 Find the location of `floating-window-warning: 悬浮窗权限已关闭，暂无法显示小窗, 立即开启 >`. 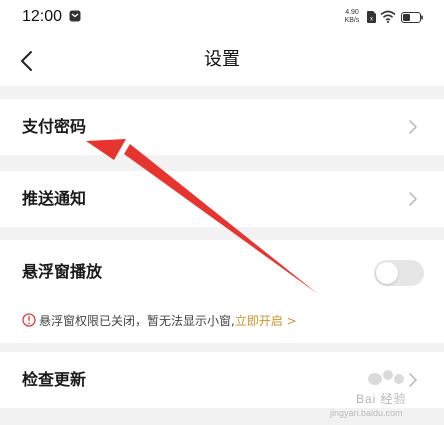

floating-window-warning: 悬浮窗权限已关闭，暂无法显示小窗, 立即开启 > is located at coordinates (159, 320).